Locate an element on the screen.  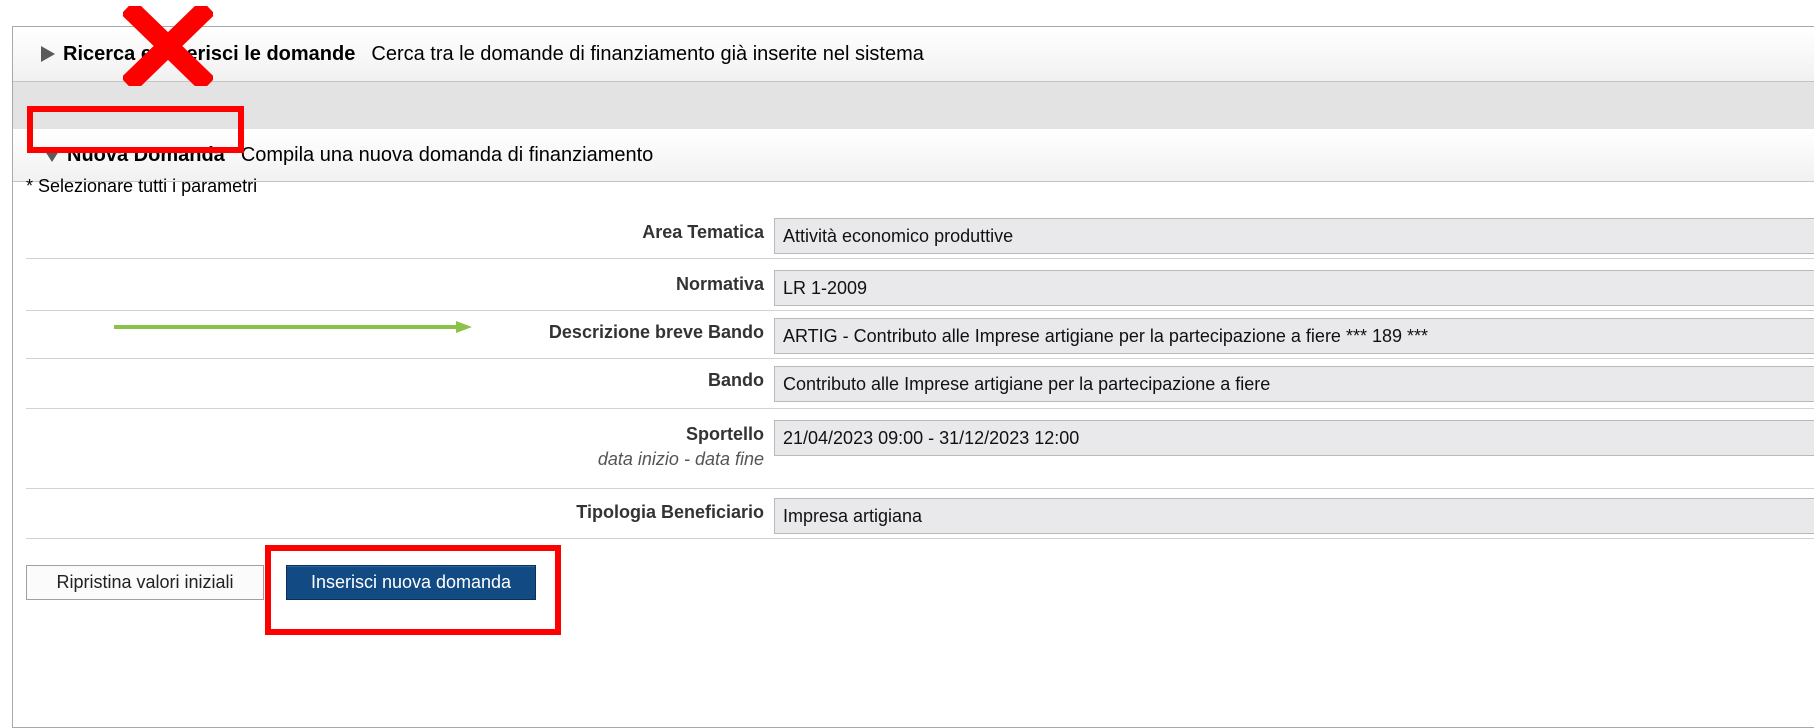
normativa-label: Normativa is located at coordinates (719, 284).